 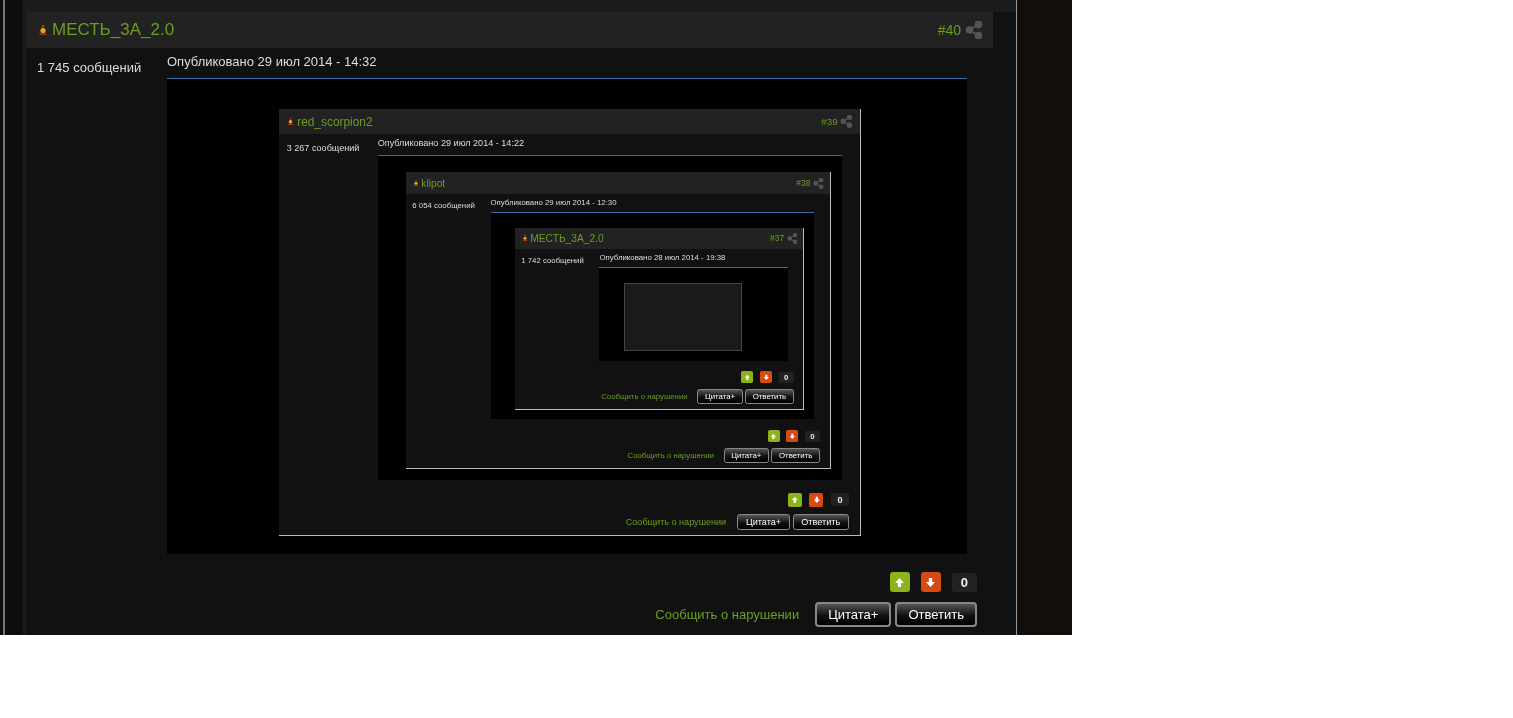 I want to click on publish-date: Опубликовано 29 июл 2014 - 14:32, so click(x=272, y=62).